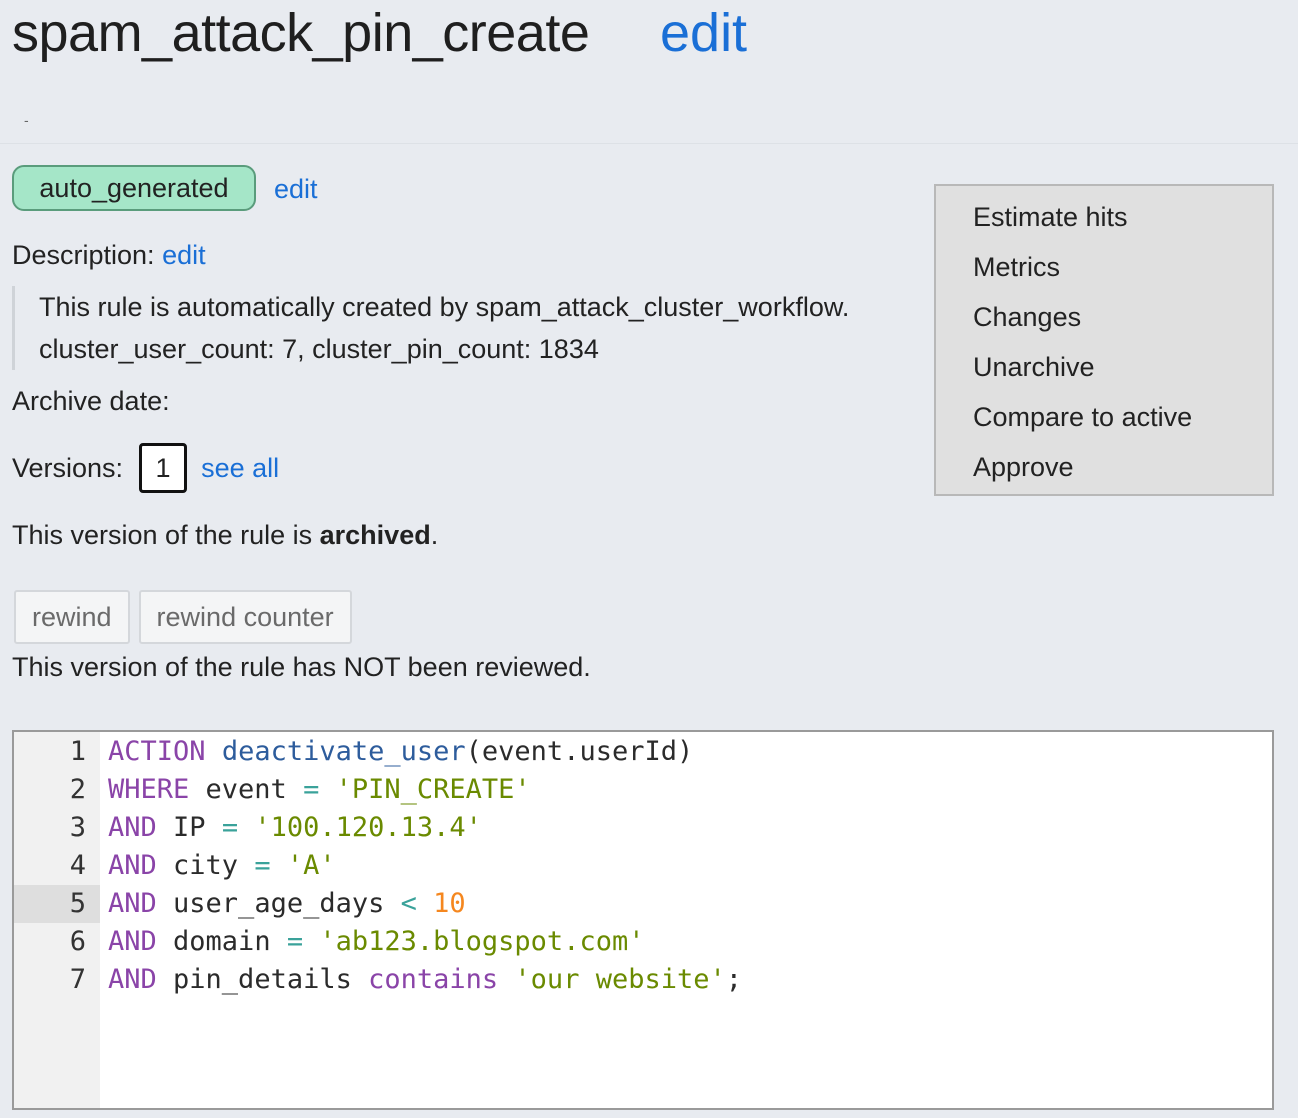  What do you see at coordinates (184, 255) in the screenshot?
I see `description-edit-link: edit` at bounding box center [184, 255].